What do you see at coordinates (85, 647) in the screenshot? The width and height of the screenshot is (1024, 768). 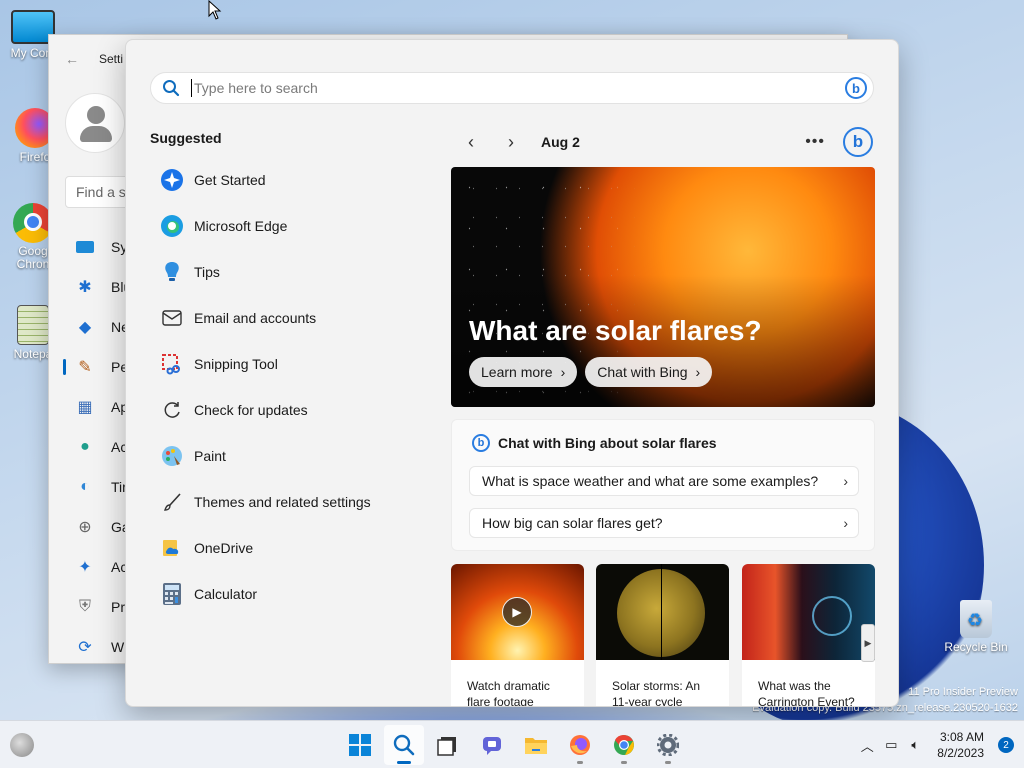 I see `update-icon: ⟳` at bounding box center [85, 647].